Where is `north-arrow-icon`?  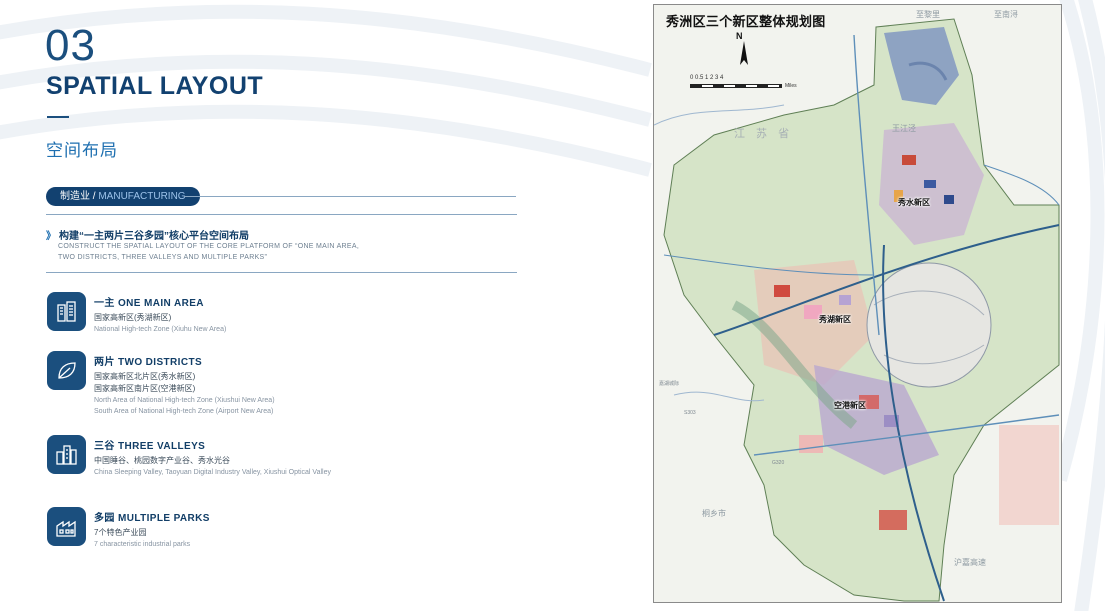
north-arrow-icon is located at coordinates (744, 53).